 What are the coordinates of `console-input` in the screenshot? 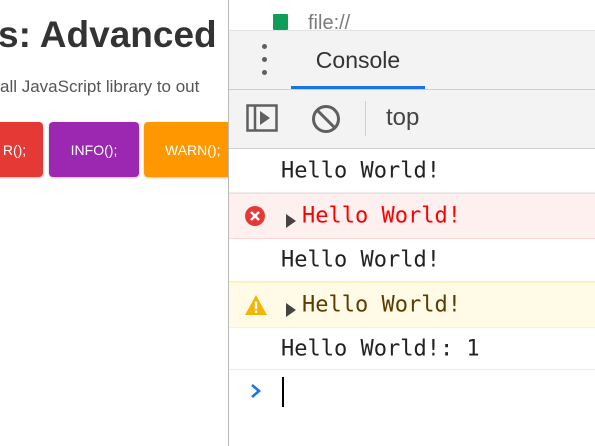 It's located at (283, 392).